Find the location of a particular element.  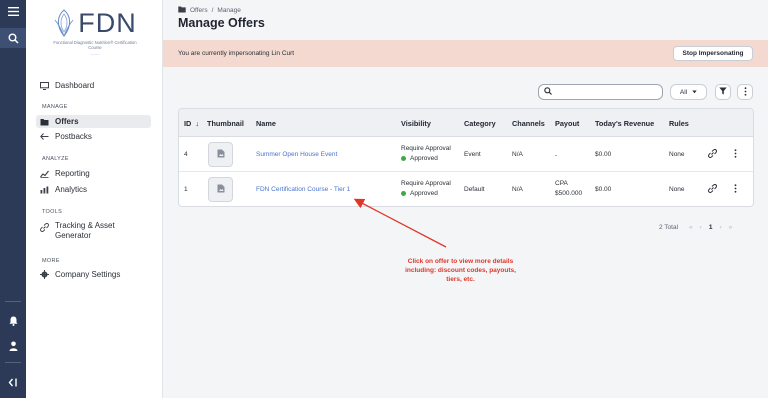

column-header-name: Name is located at coordinates (266, 123).